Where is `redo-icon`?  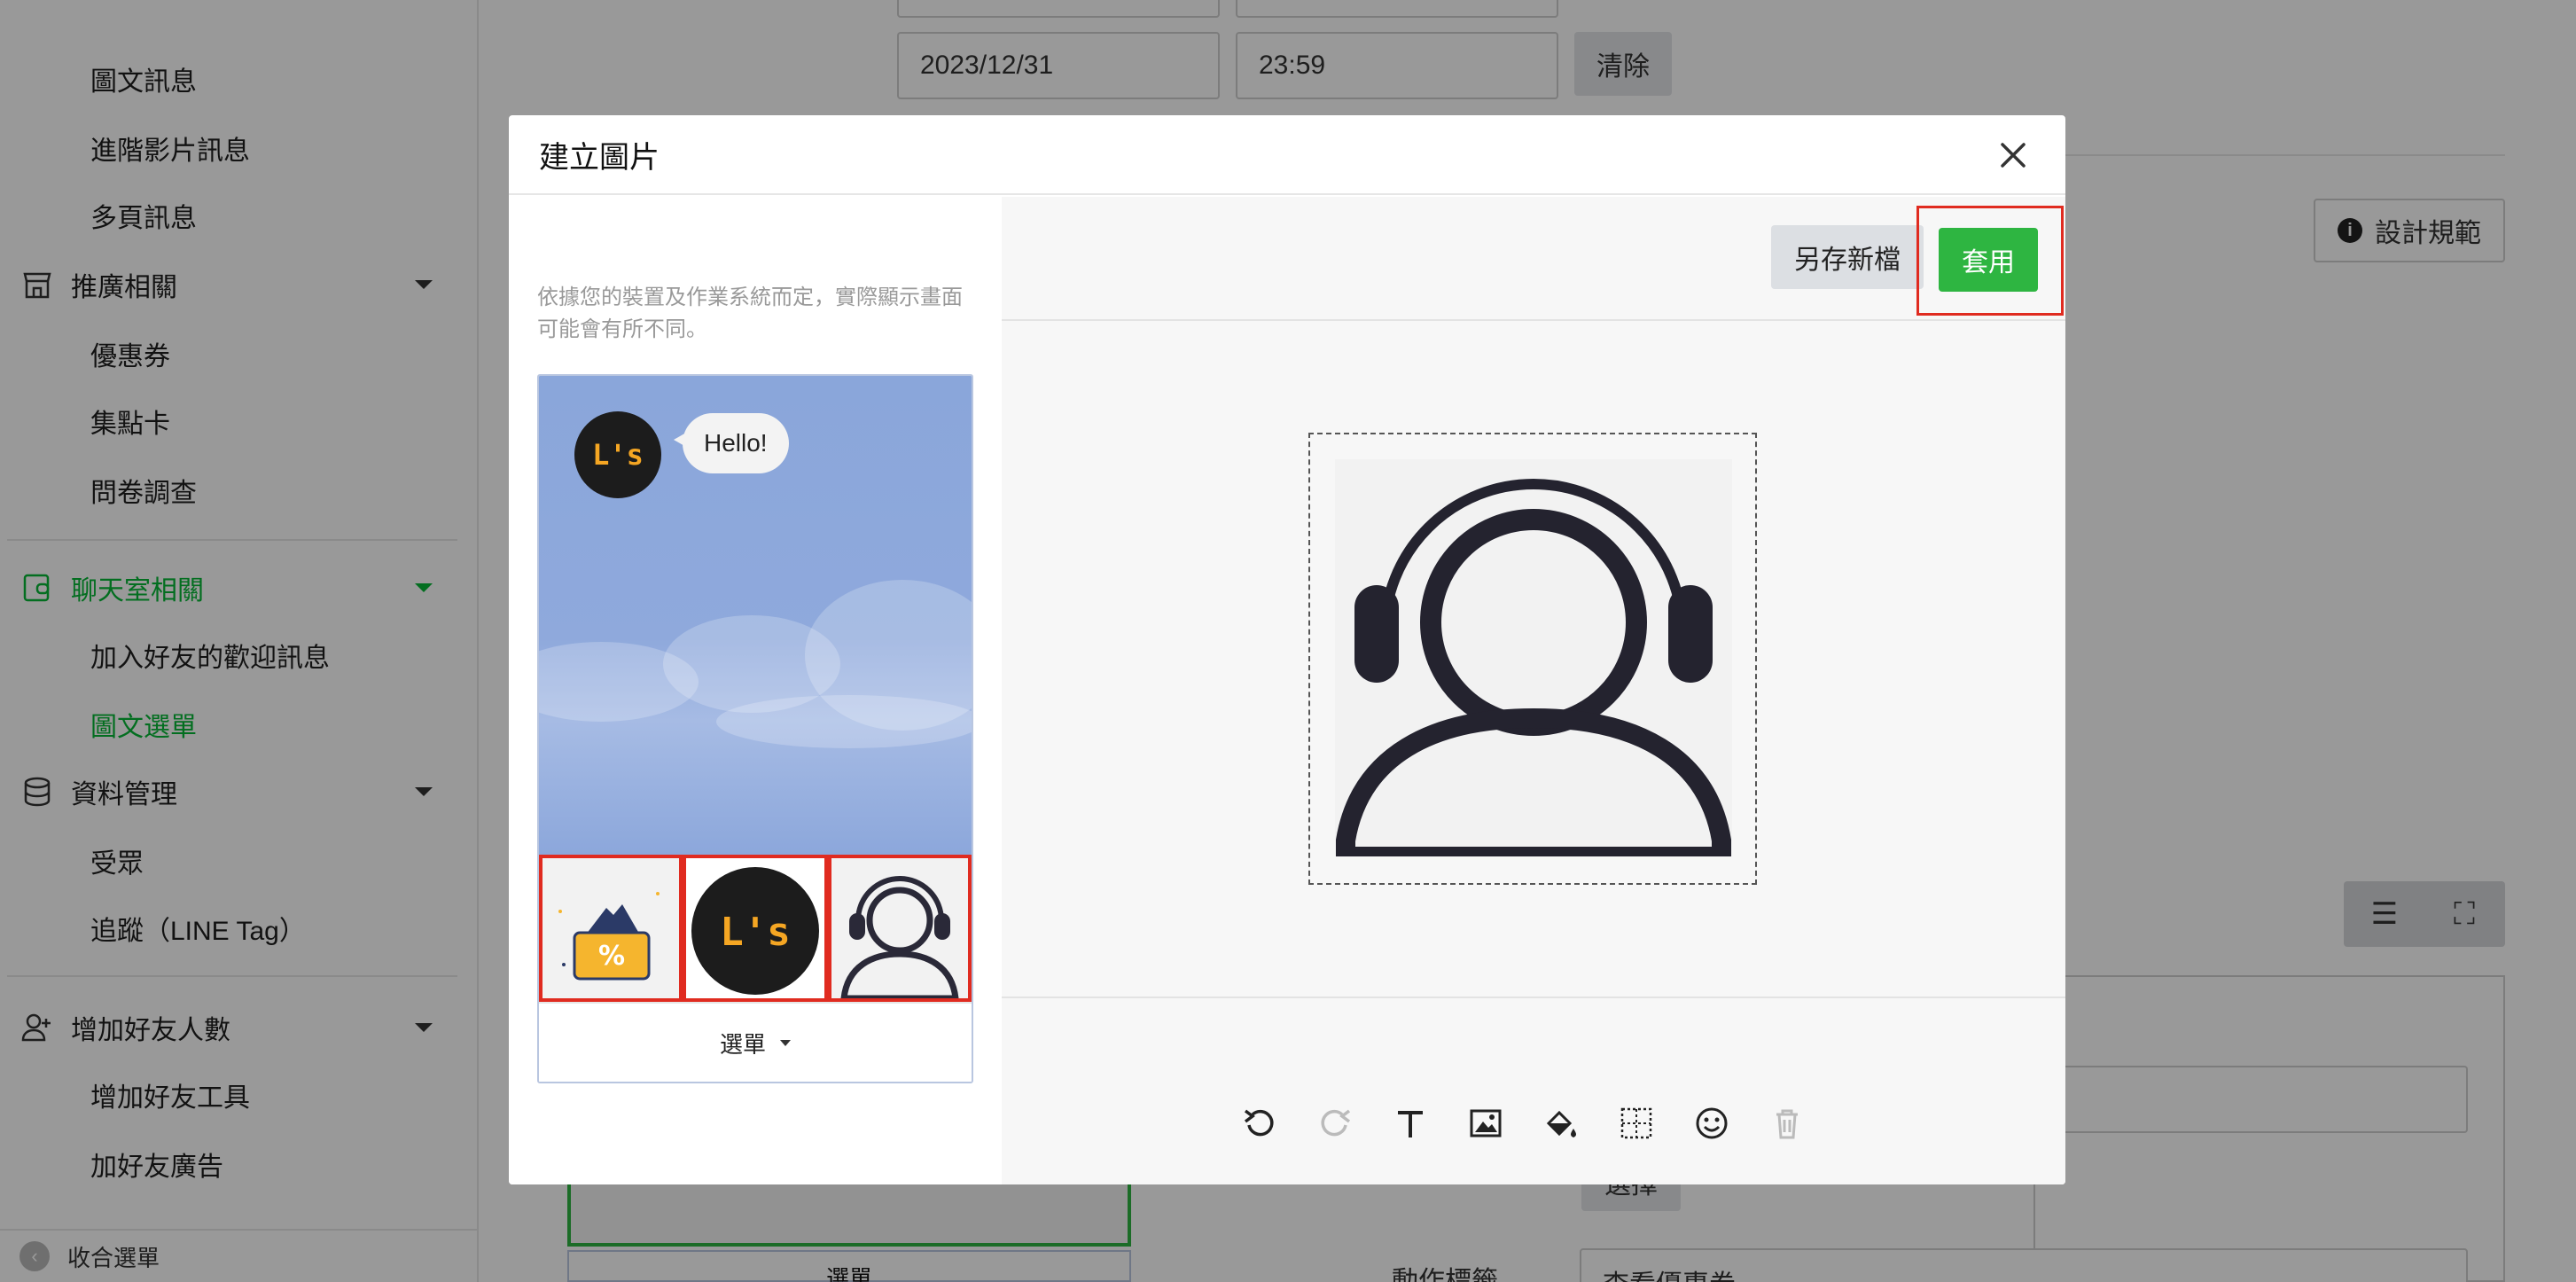
redo-icon is located at coordinates (1335, 1123).